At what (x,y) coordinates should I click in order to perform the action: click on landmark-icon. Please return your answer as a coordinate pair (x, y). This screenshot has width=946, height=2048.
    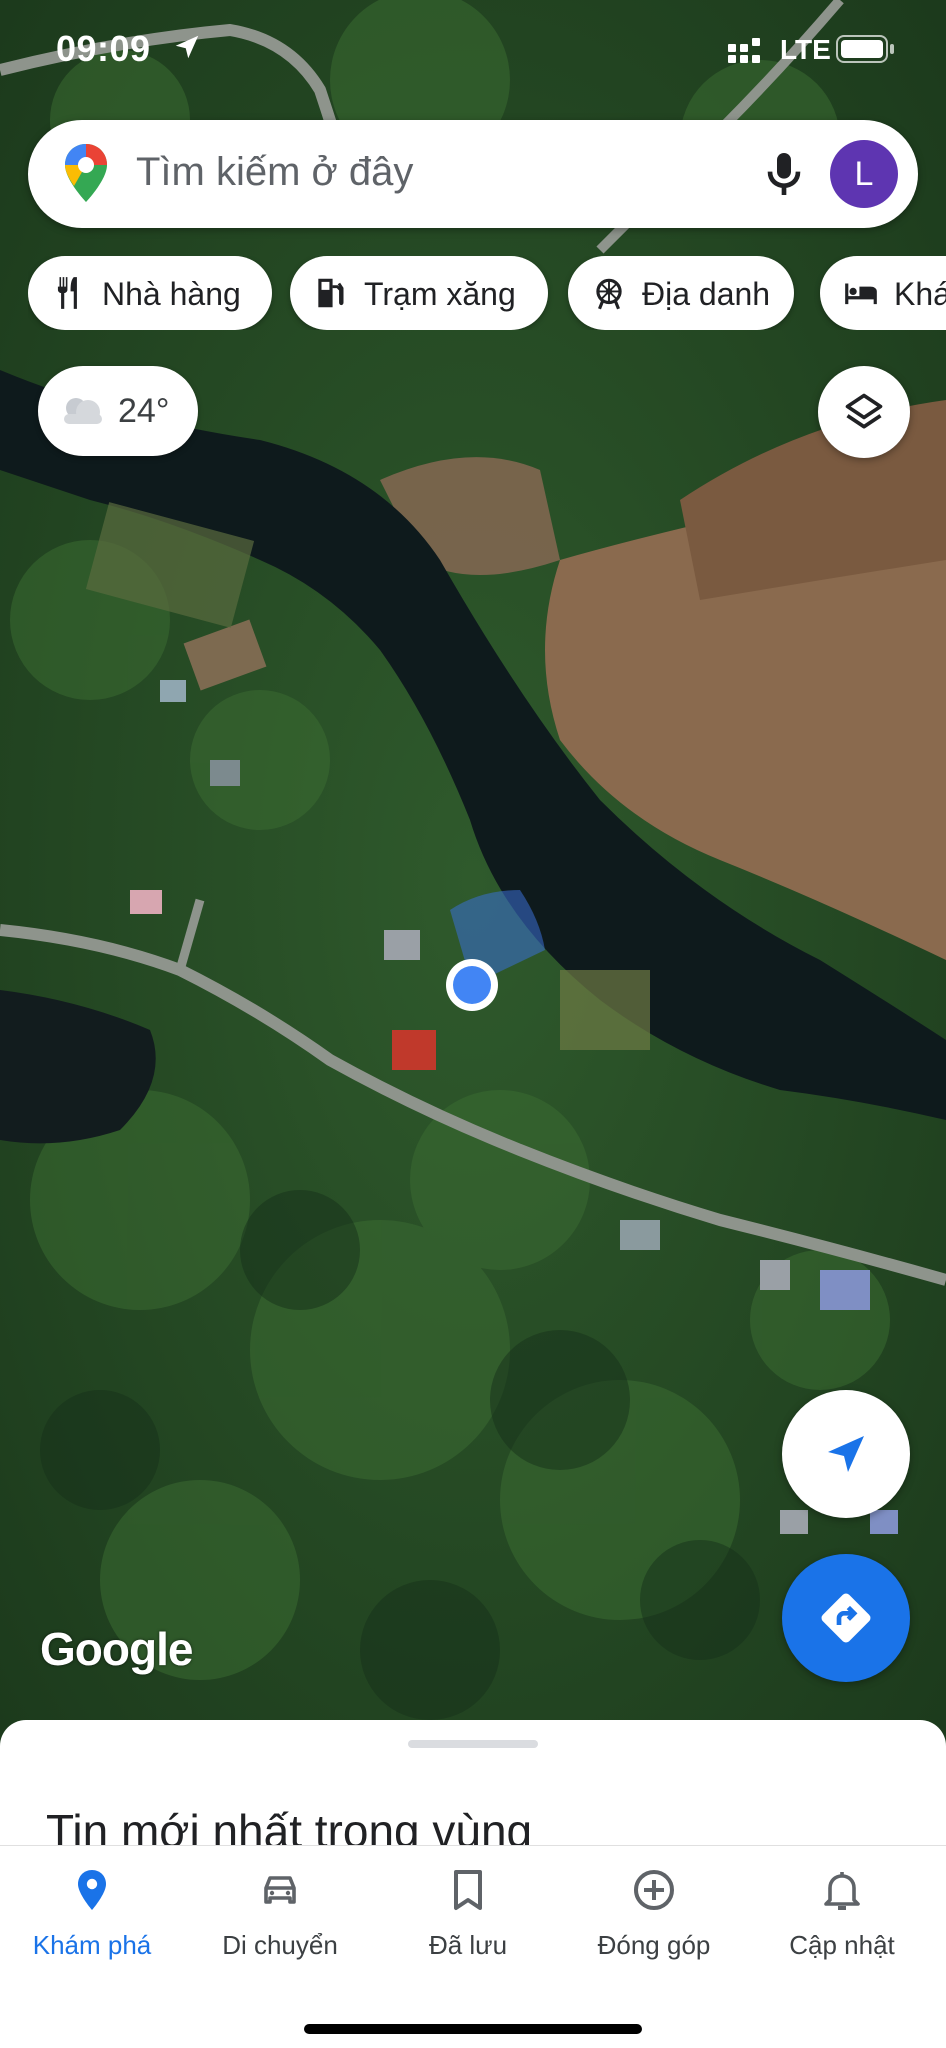
    Looking at the image, I should click on (609, 294).